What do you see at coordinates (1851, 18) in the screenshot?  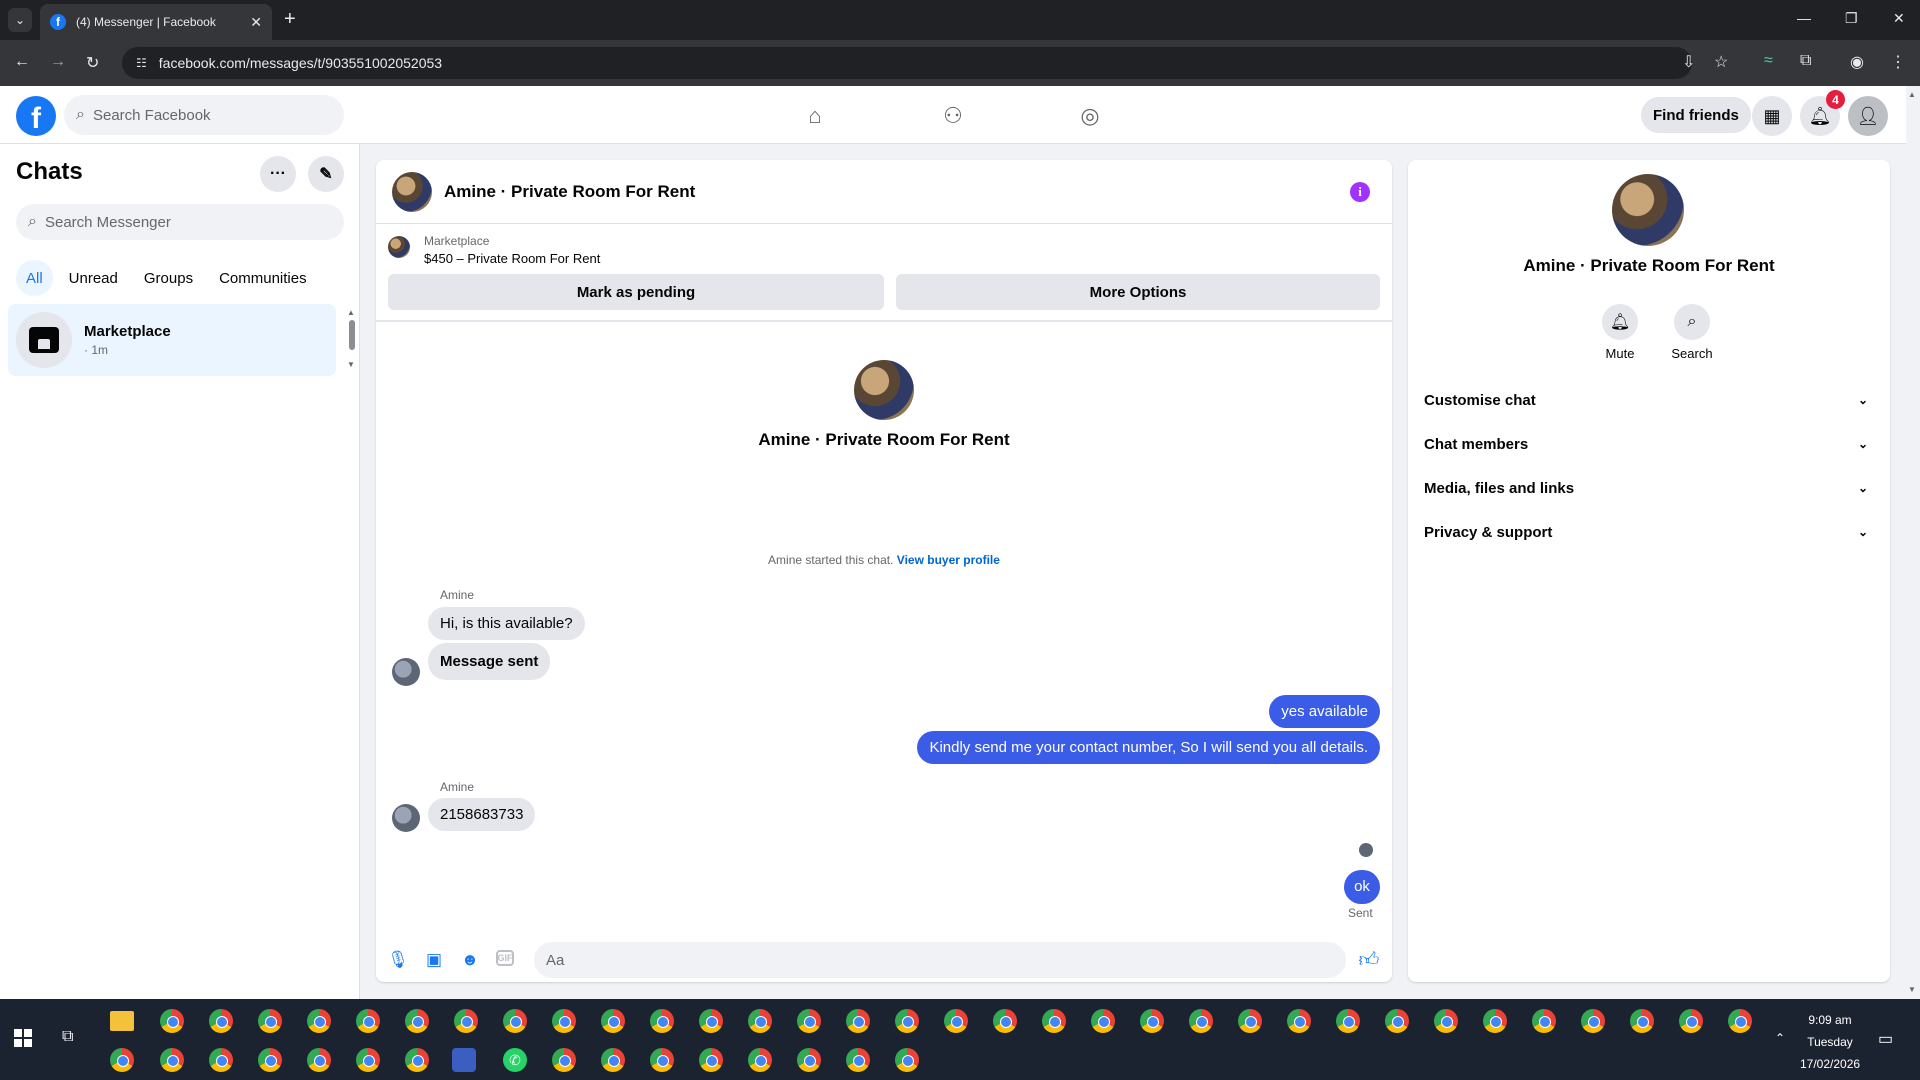 I see `restore-button: ❐` at bounding box center [1851, 18].